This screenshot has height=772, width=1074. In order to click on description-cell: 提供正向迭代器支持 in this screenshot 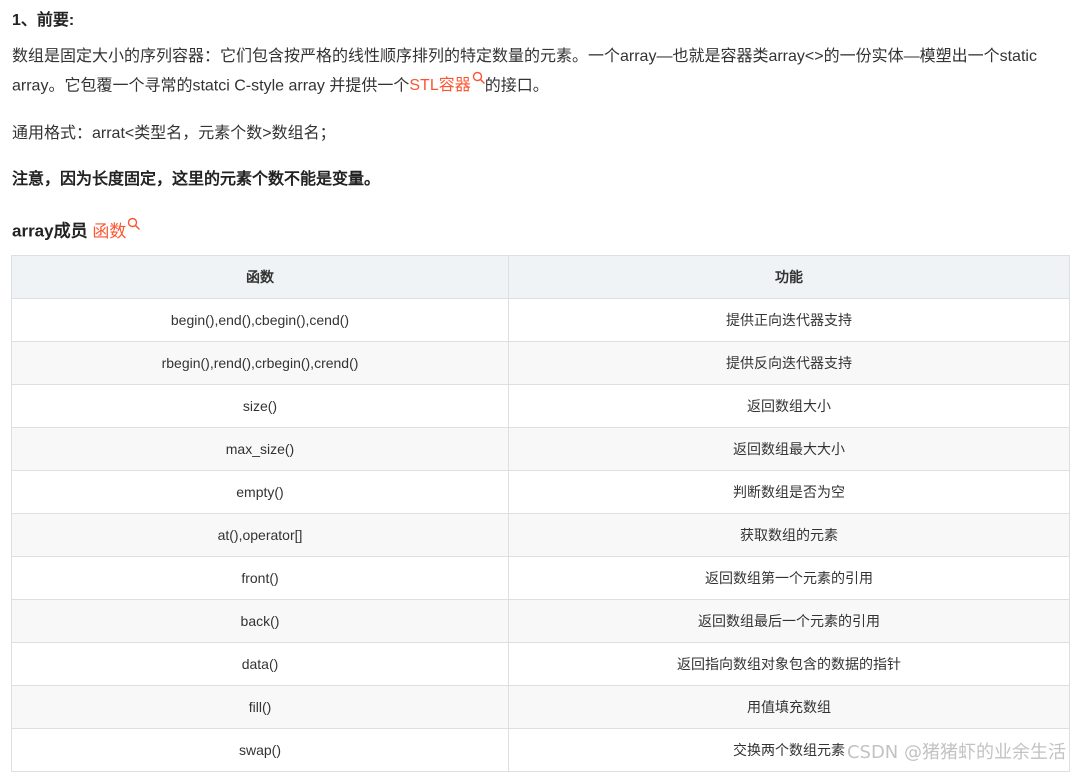, I will do `click(789, 320)`.